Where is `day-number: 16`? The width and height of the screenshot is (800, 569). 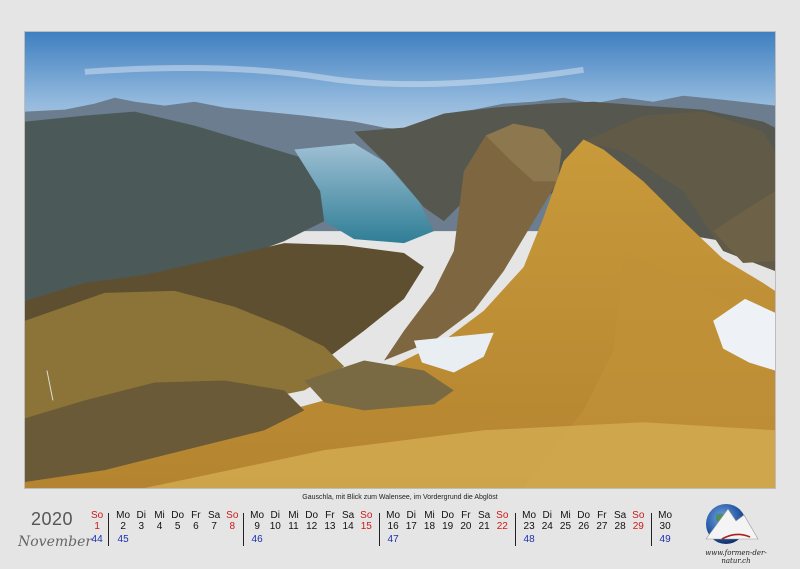 day-number: 16 is located at coordinates (393, 526).